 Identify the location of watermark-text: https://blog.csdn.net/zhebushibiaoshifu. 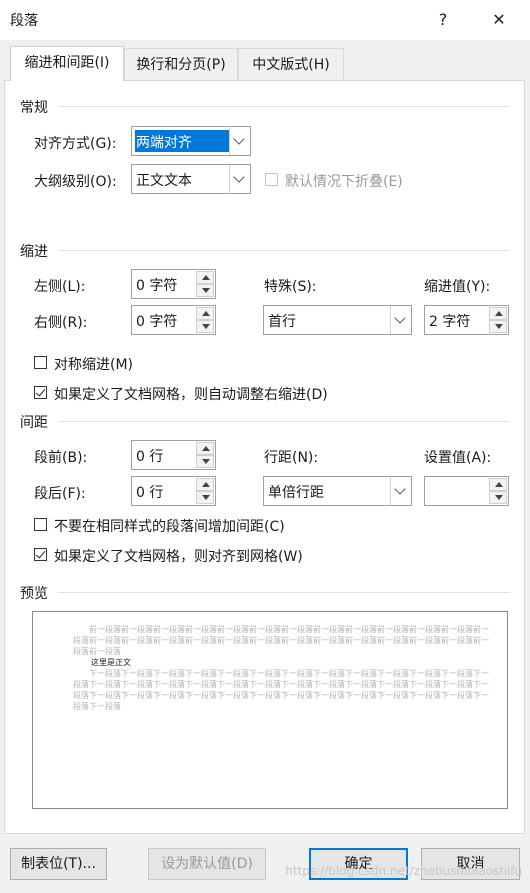
(403, 871).